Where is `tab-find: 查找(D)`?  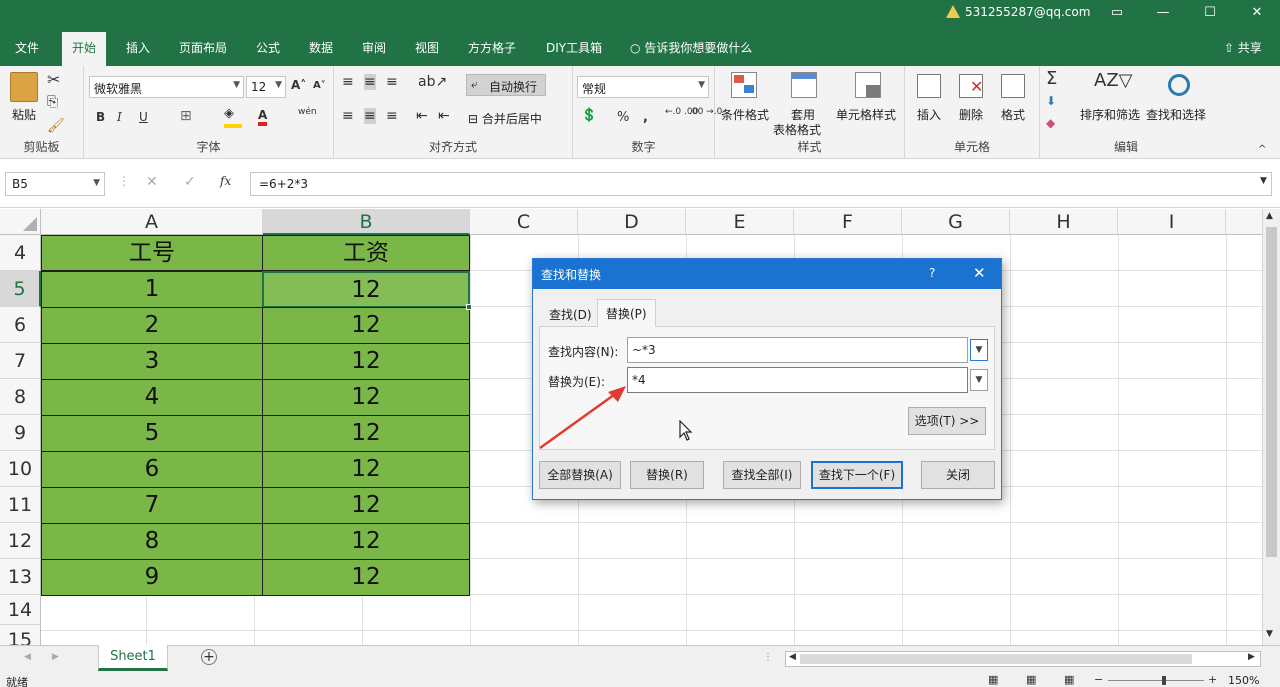 tab-find: 查找(D) is located at coordinates (570, 314).